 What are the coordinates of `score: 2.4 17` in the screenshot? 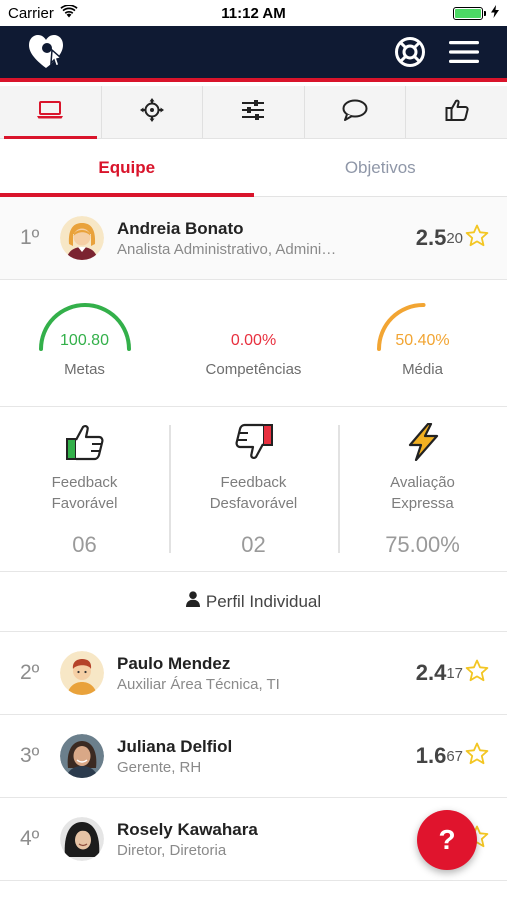 It's located at (461, 673).